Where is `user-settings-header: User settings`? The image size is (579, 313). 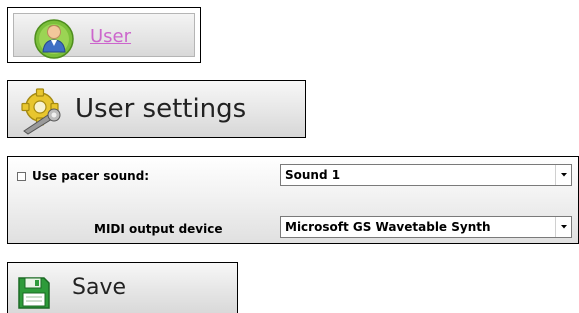
user-settings-header: User settings is located at coordinates (156, 109).